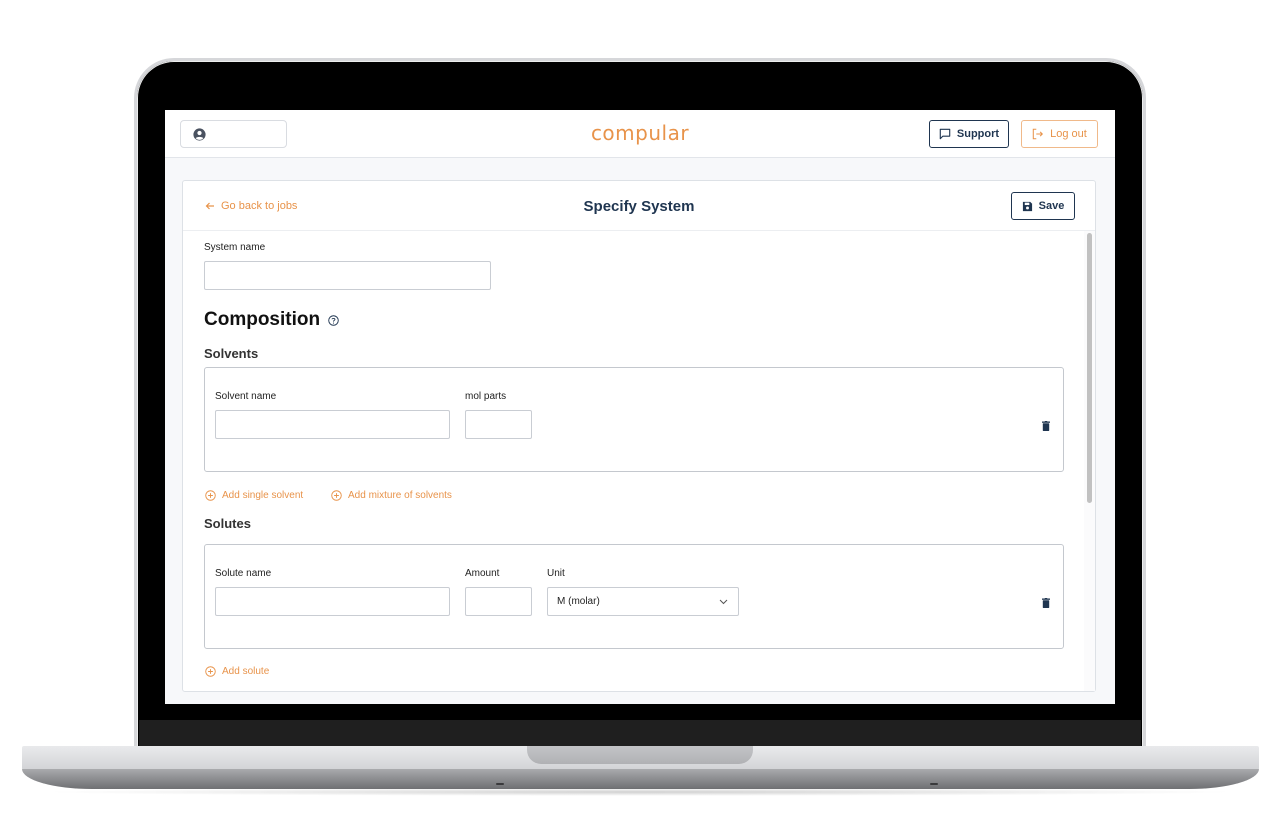  I want to click on save-button: Save, so click(1043, 206).